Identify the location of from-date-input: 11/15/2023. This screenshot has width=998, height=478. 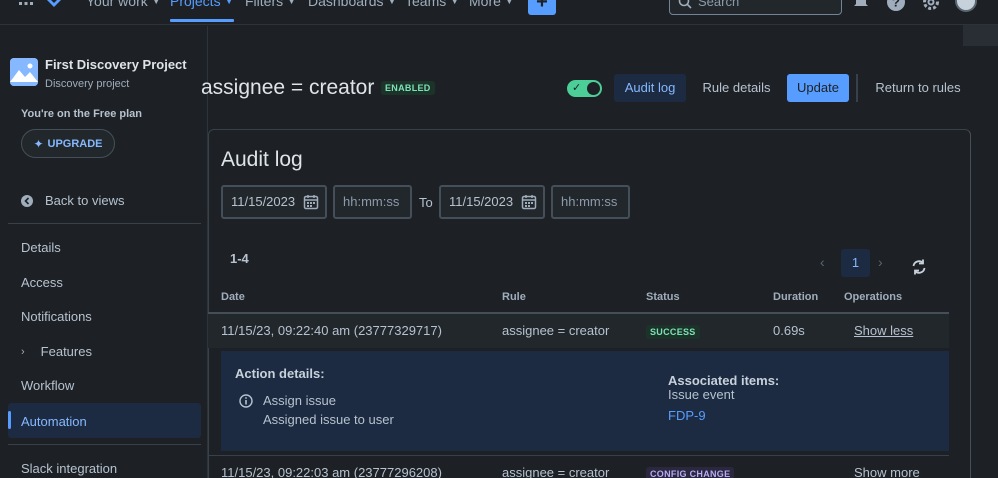
(274, 202).